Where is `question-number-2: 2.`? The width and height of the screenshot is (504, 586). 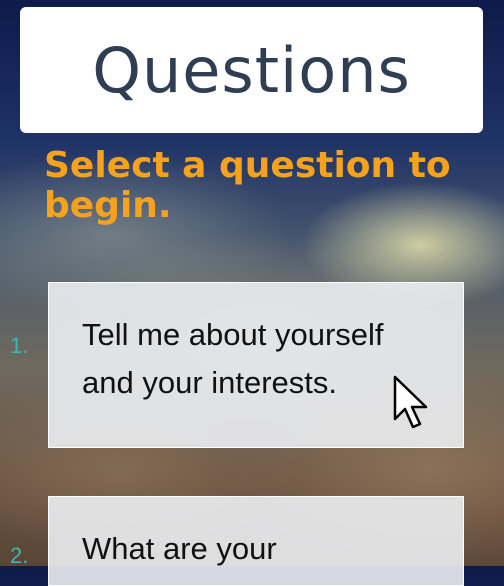
question-number-2: 2. is located at coordinates (19, 555).